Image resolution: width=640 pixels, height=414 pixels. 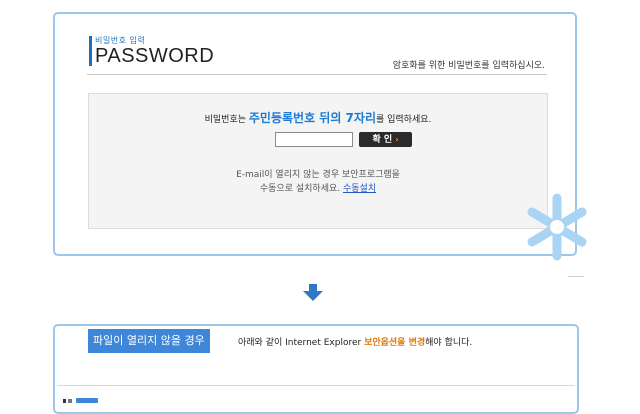 I want to click on option-text-suffix: 해야 합니다., so click(x=449, y=343).